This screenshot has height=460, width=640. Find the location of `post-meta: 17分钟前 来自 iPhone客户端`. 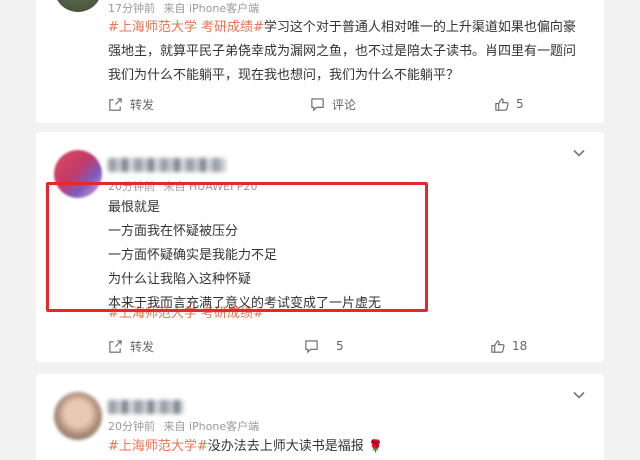

post-meta: 17分钟前 来自 iPhone客户端 is located at coordinates (186, 8).